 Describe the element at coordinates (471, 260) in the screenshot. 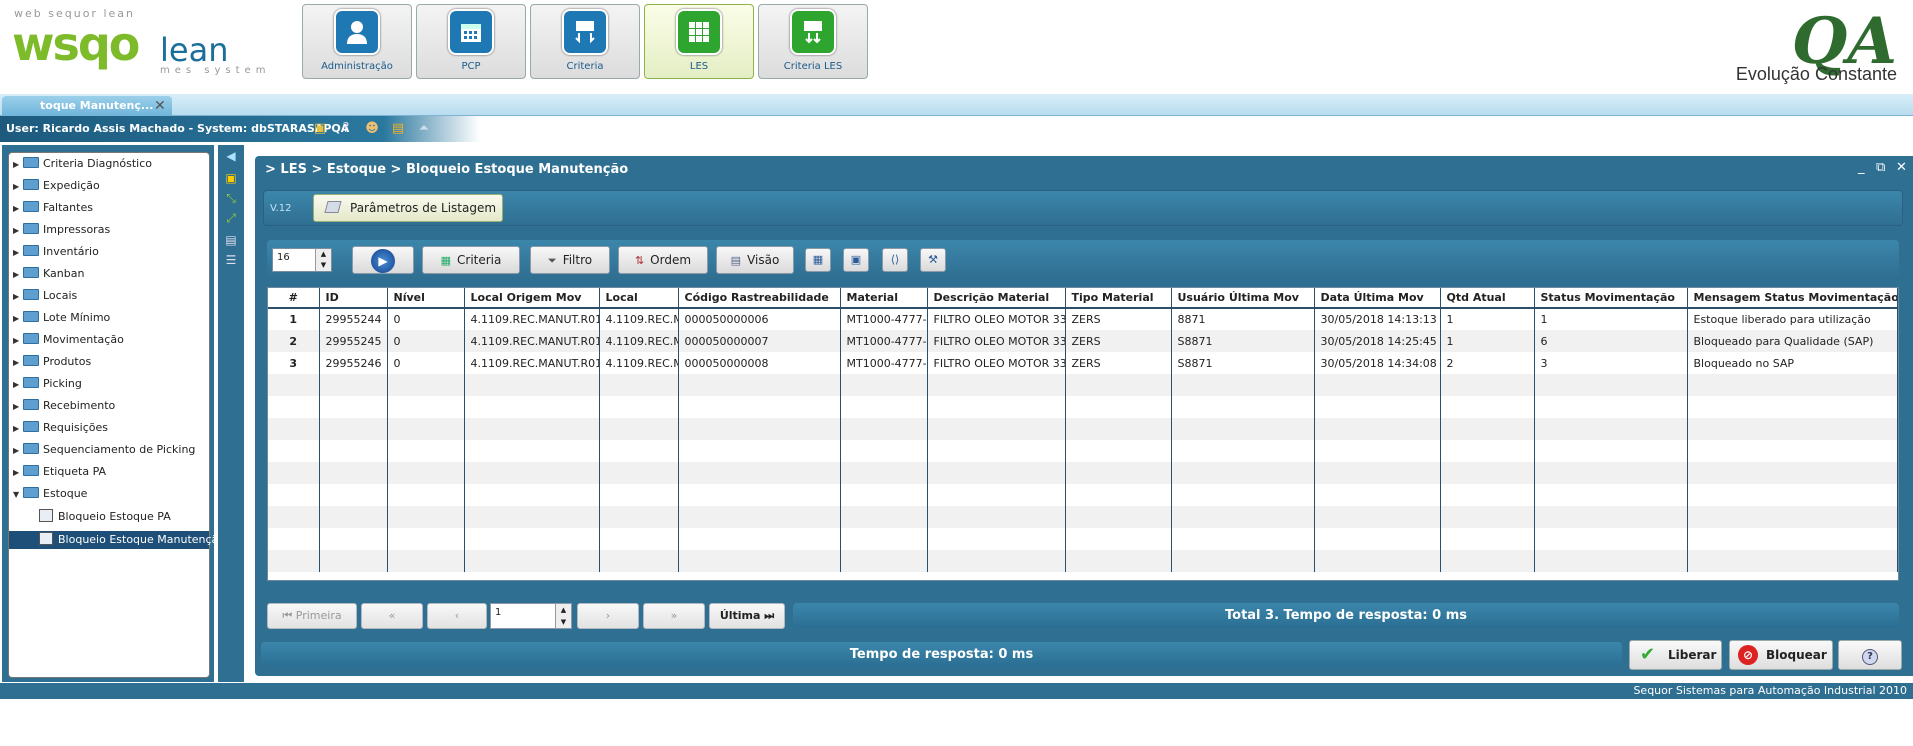

I see `criteria-button: ▦ Criteria` at that location.